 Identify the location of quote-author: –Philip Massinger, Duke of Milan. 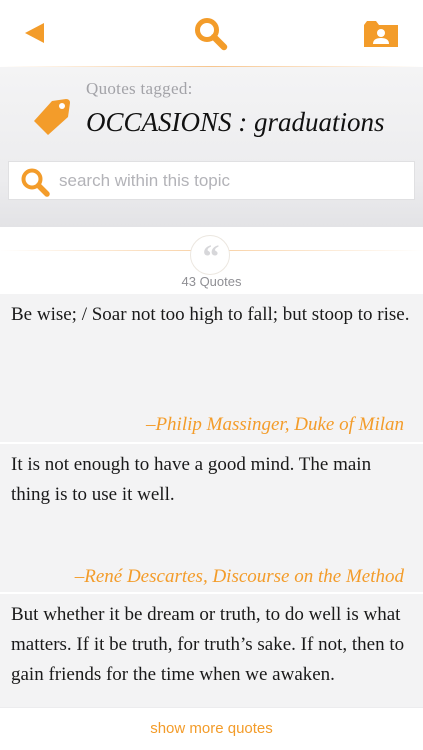
(275, 425).